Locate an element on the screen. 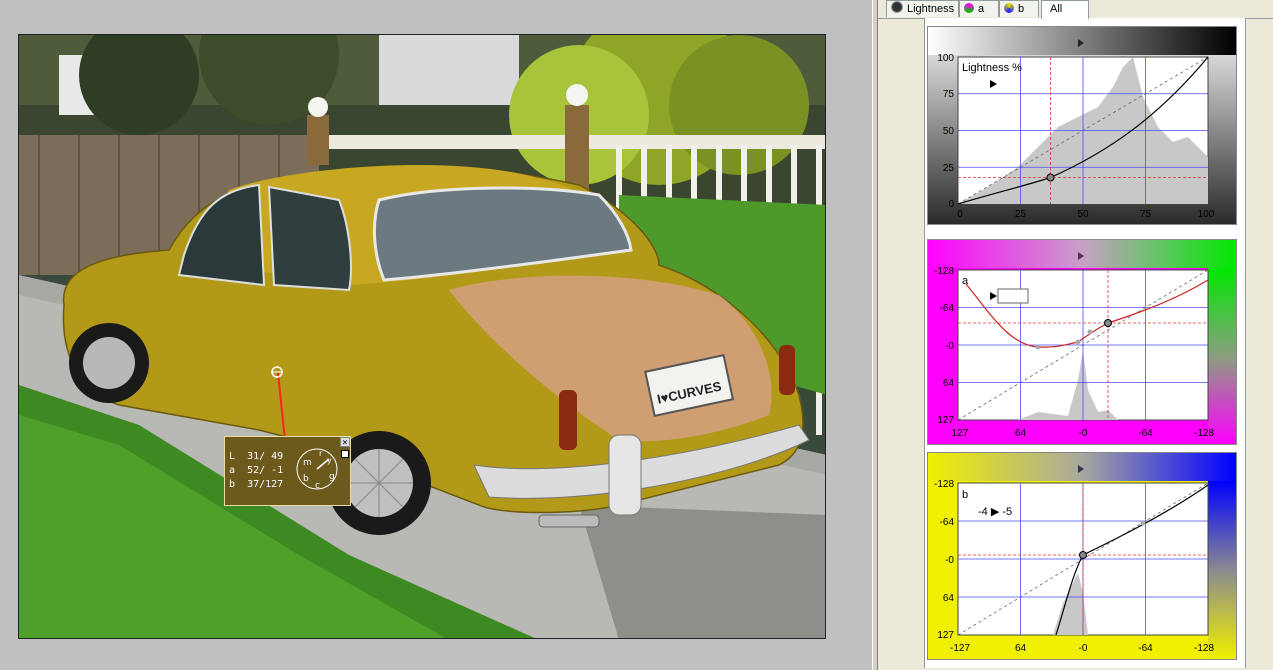 The image size is (1273, 670). x-tick-neg127: -127 is located at coordinates (960, 648).